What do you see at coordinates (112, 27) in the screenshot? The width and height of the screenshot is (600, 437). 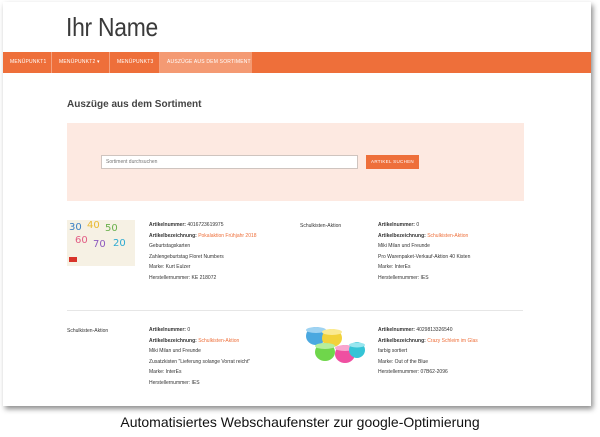 I see `site-title: Ihr Name` at bounding box center [112, 27].